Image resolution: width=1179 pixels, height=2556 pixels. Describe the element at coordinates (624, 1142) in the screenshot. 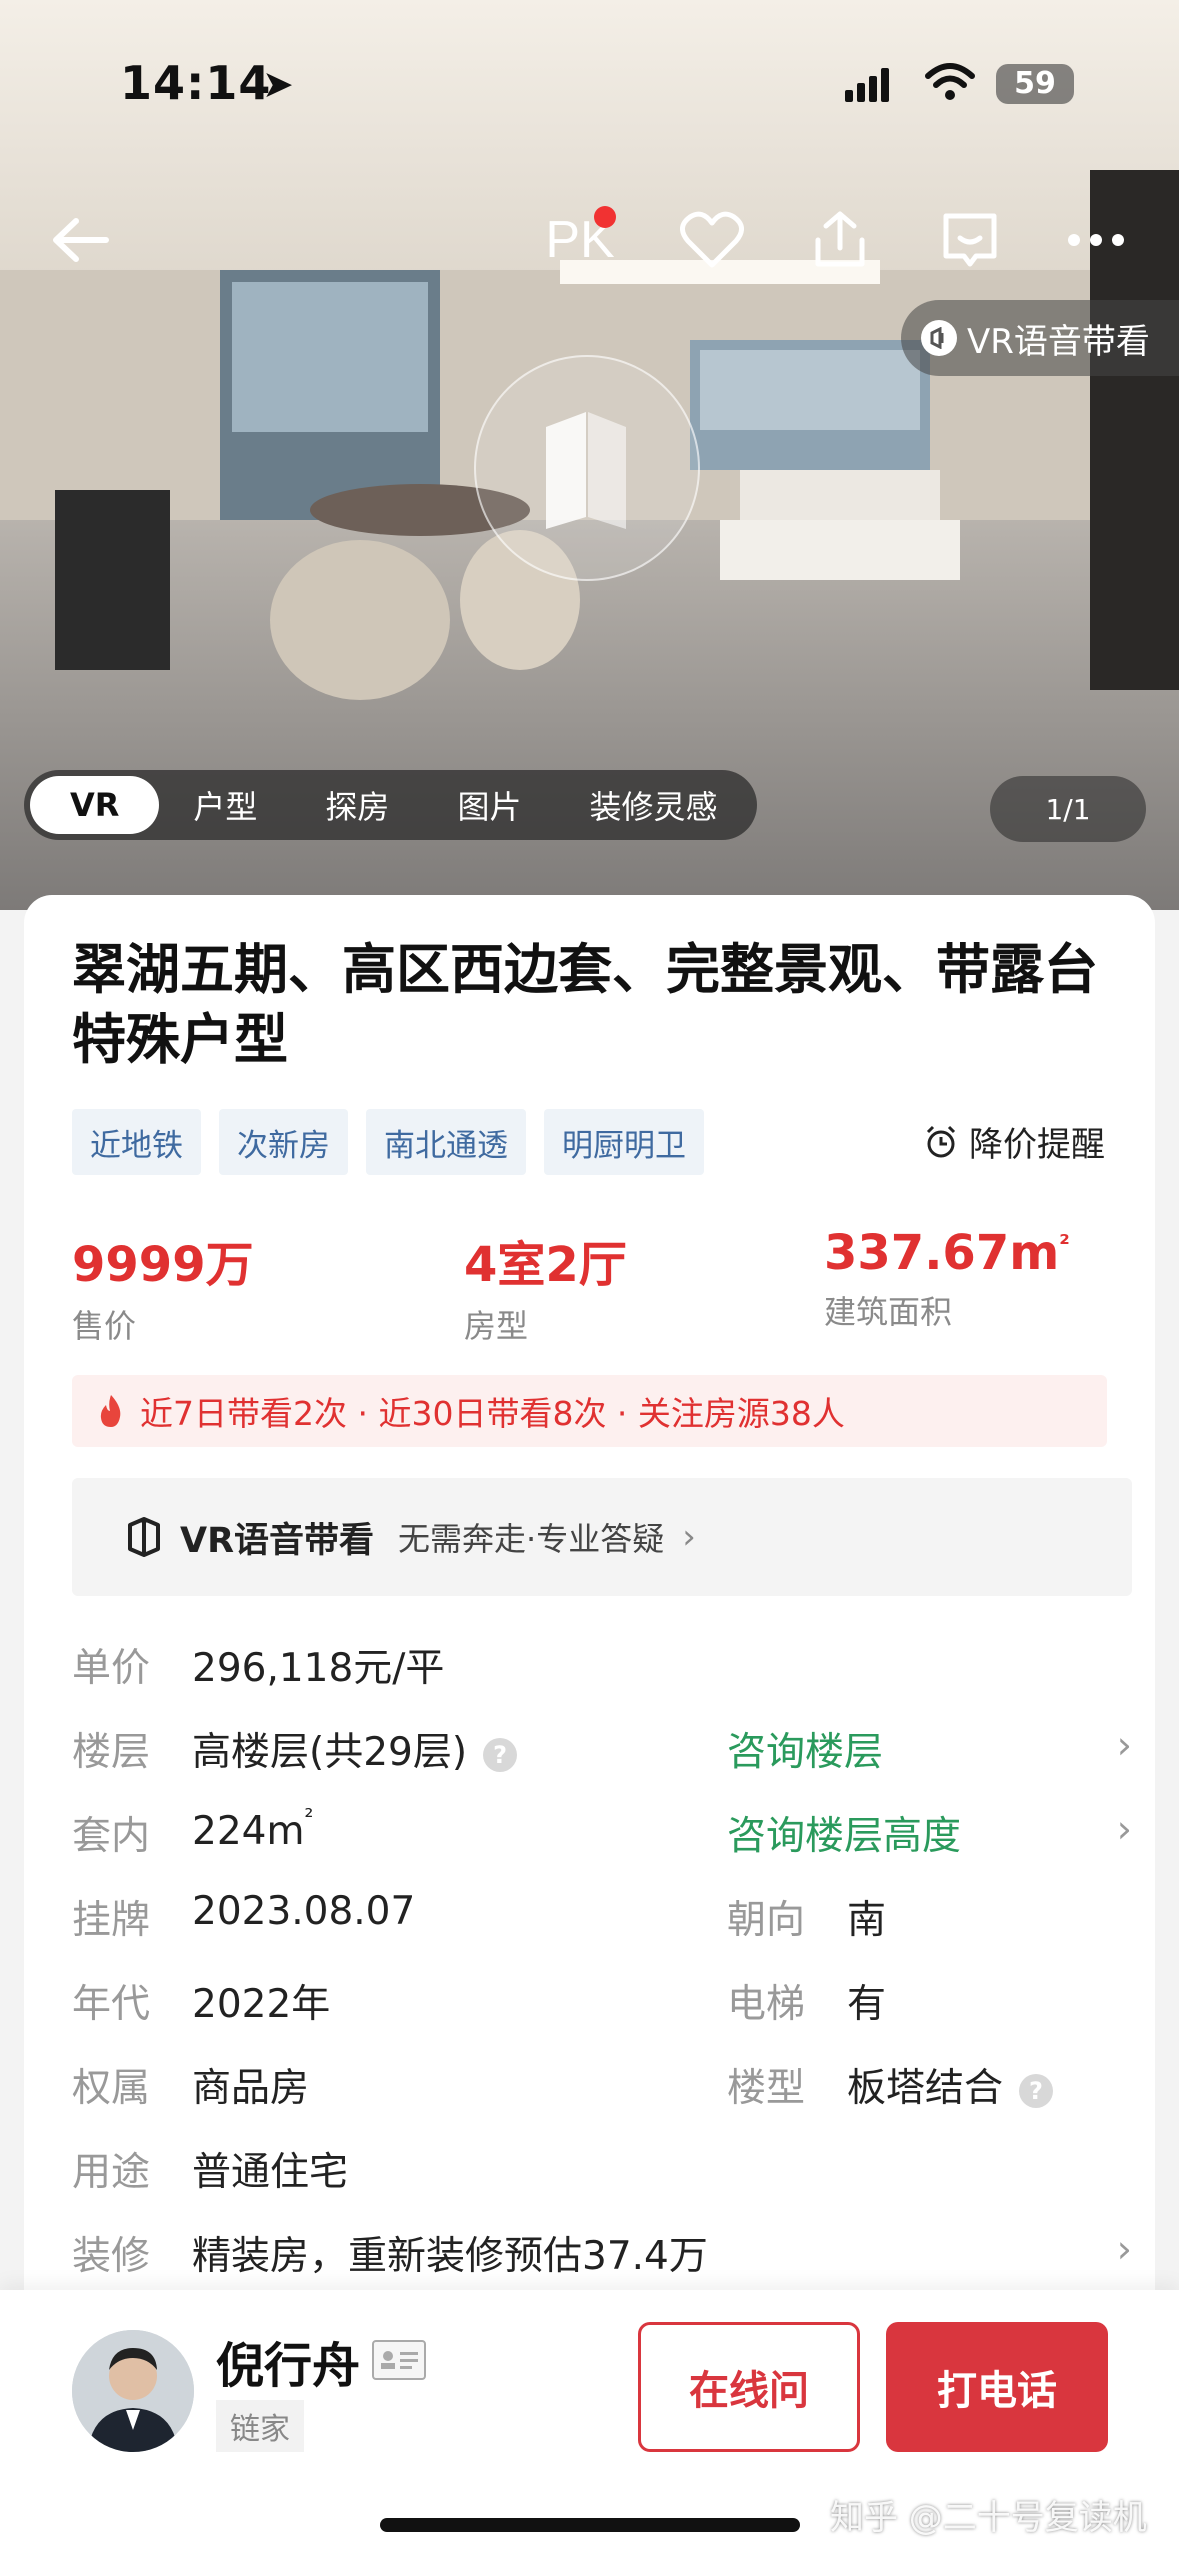

I see `tag-bright-kitchen-bath: 明厨明卫` at that location.